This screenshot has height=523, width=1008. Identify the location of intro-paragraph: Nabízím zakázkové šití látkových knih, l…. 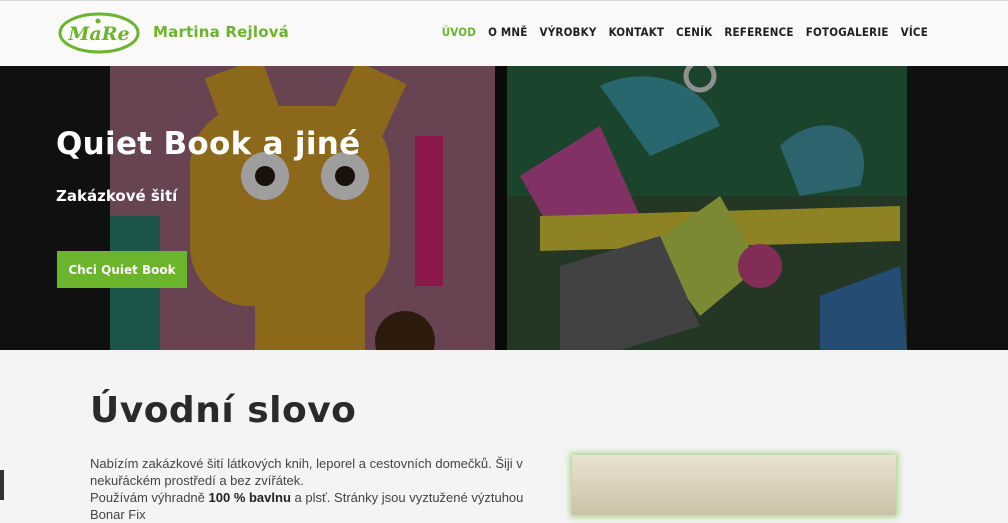
(325, 489).